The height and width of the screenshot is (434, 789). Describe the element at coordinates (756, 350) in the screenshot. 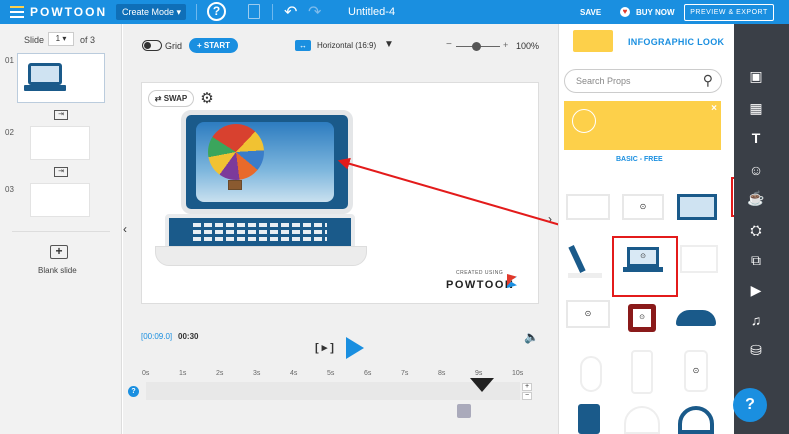

I see `transitions-icon: ⛁` at that location.